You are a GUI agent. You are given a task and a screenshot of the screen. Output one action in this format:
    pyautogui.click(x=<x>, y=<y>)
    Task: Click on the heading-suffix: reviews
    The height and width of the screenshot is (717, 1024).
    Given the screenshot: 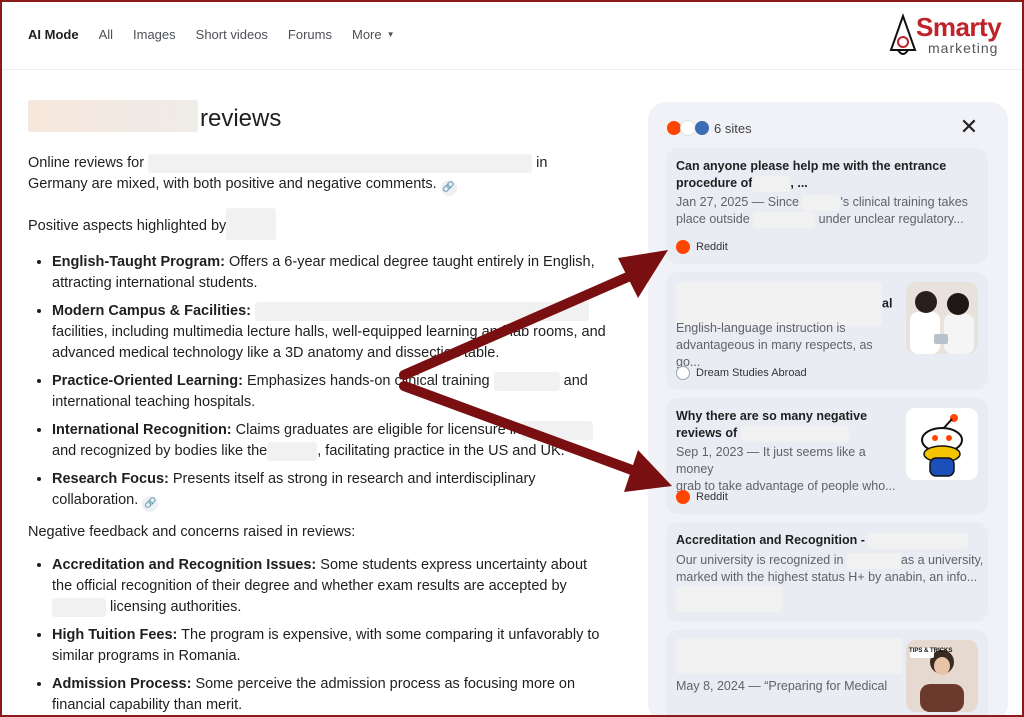 What is the action you would take?
    pyautogui.click(x=241, y=118)
    